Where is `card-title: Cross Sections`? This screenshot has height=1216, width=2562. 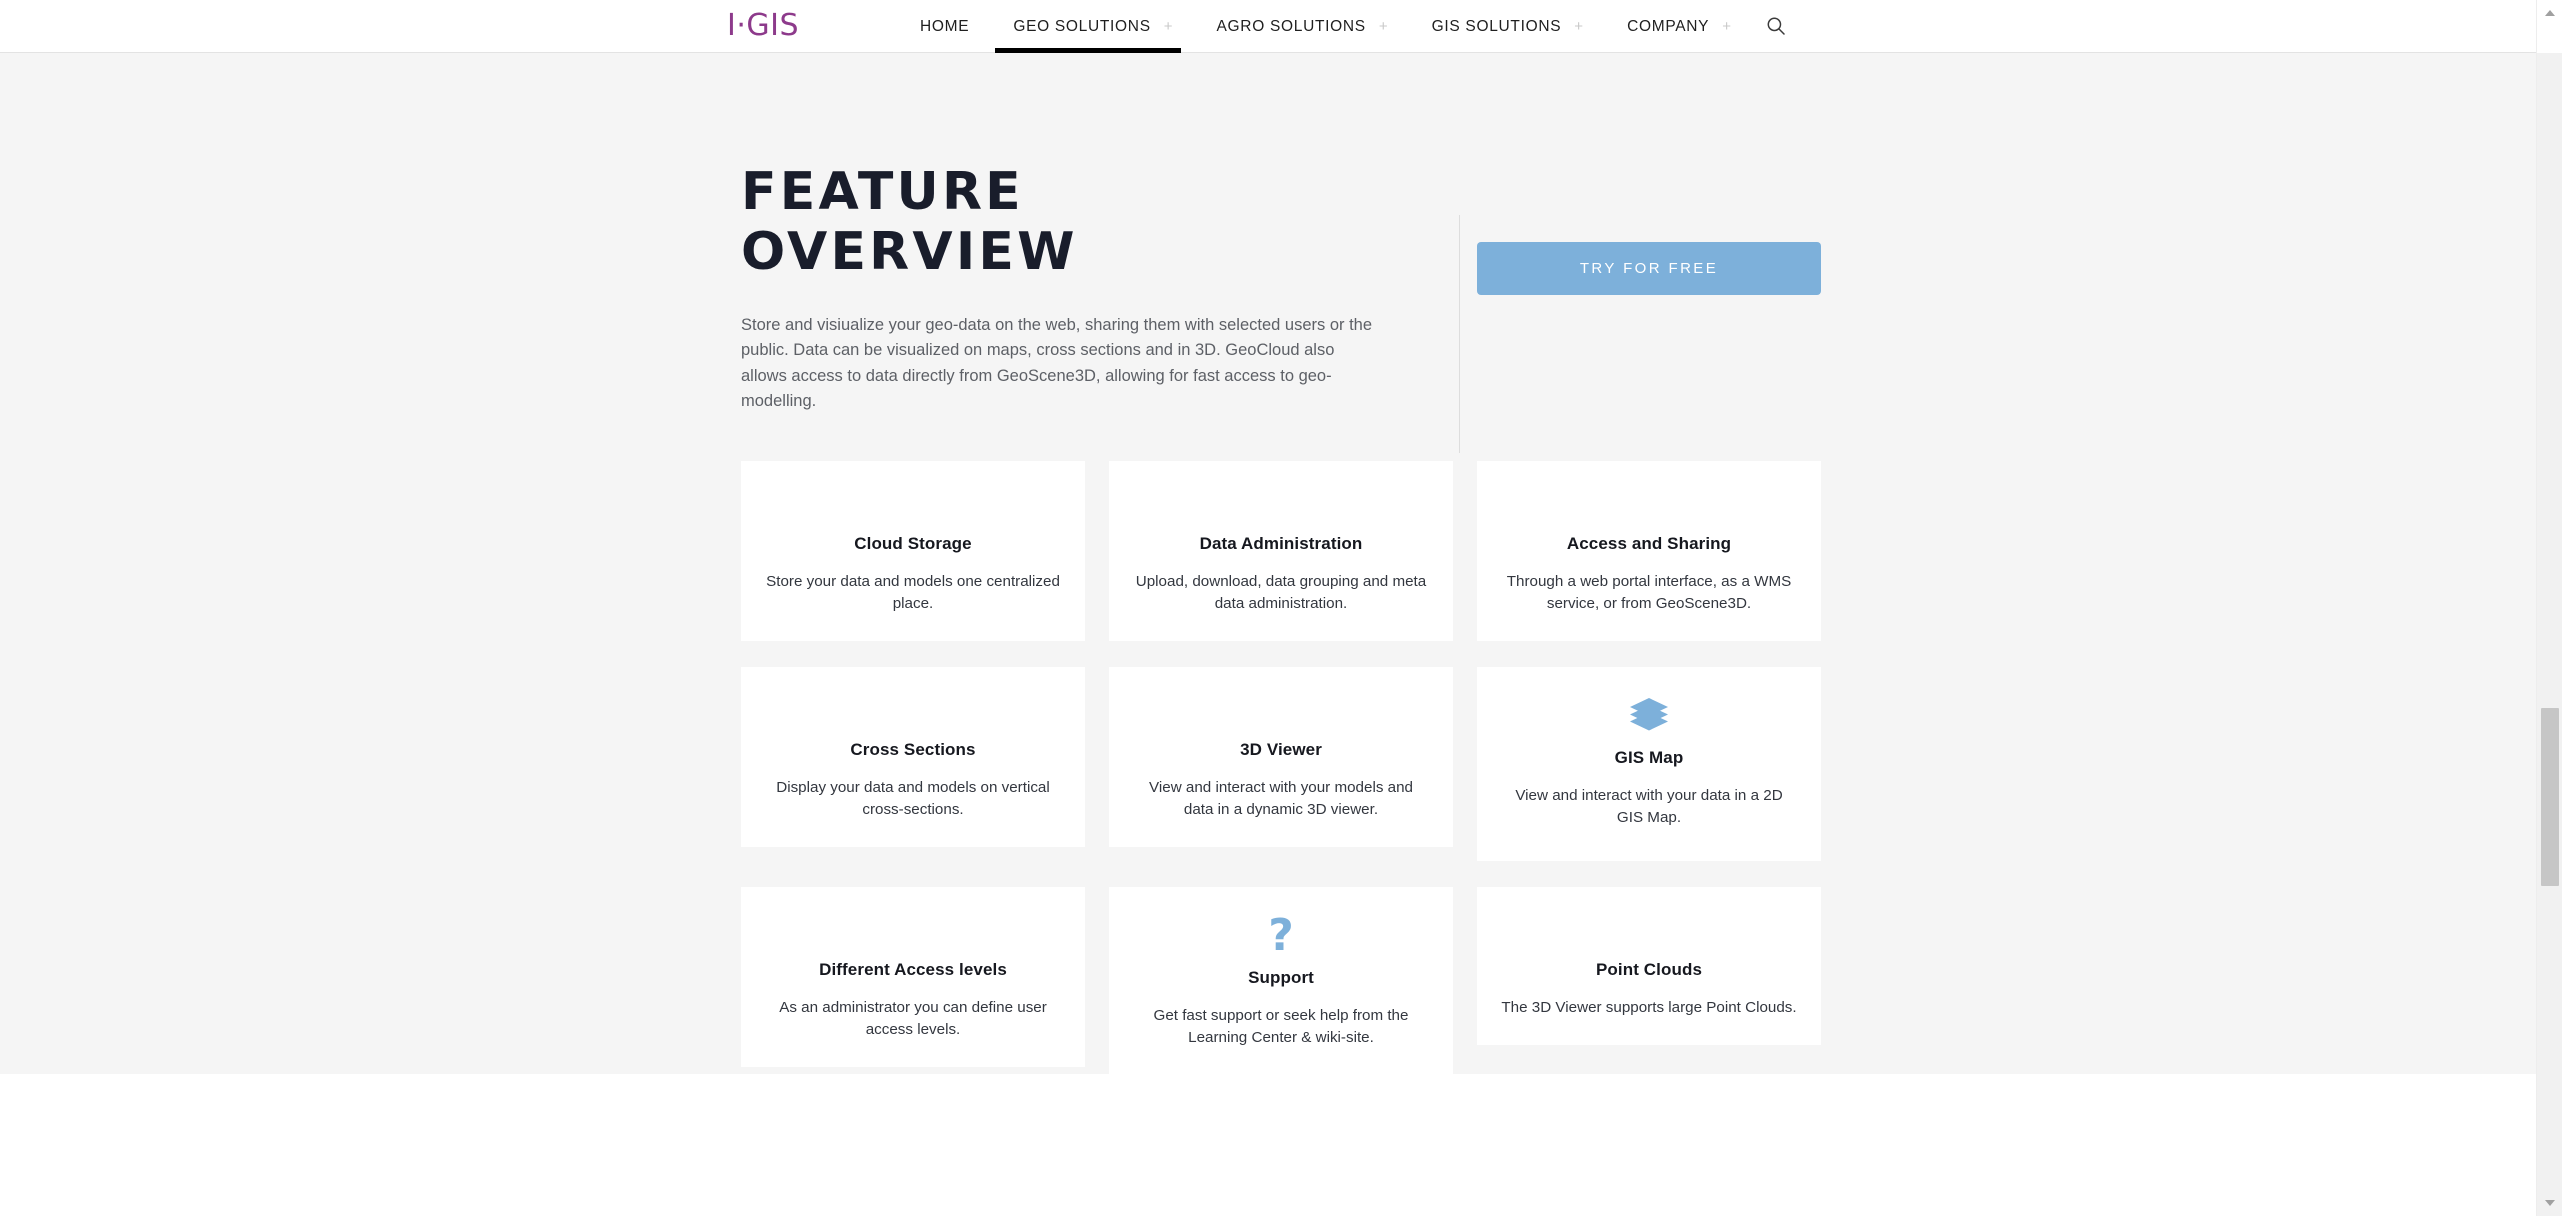 card-title: Cross Sections is located at coordinates (913, 750).